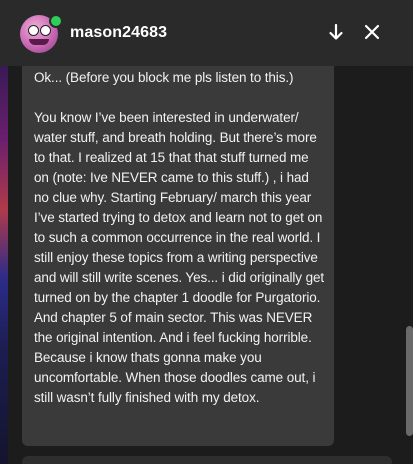 This screenshot has width=413, height=464. What do you see at coordinates (207, 460) in the screenshot?
I see `message-composer` at bounding box center [207, 460].